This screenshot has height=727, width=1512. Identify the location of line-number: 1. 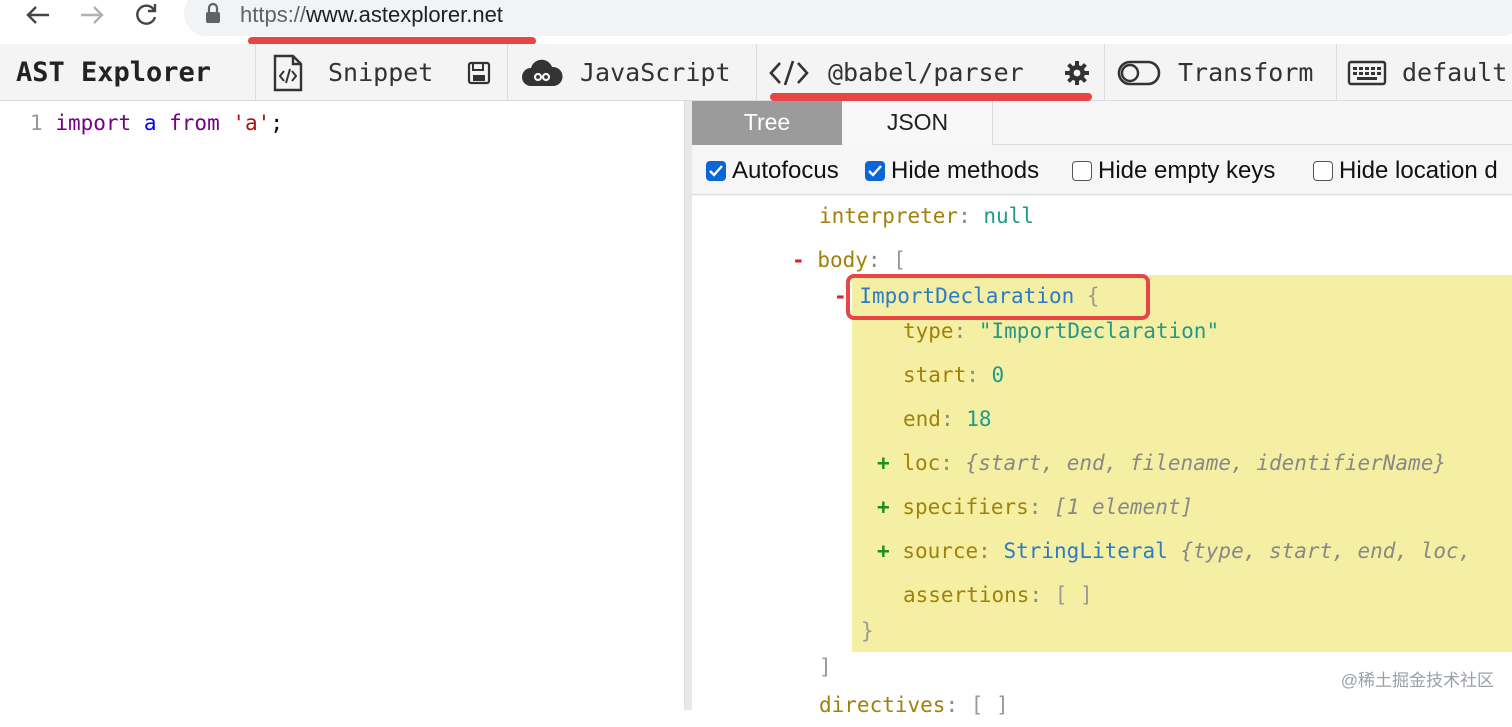
(36, 123).